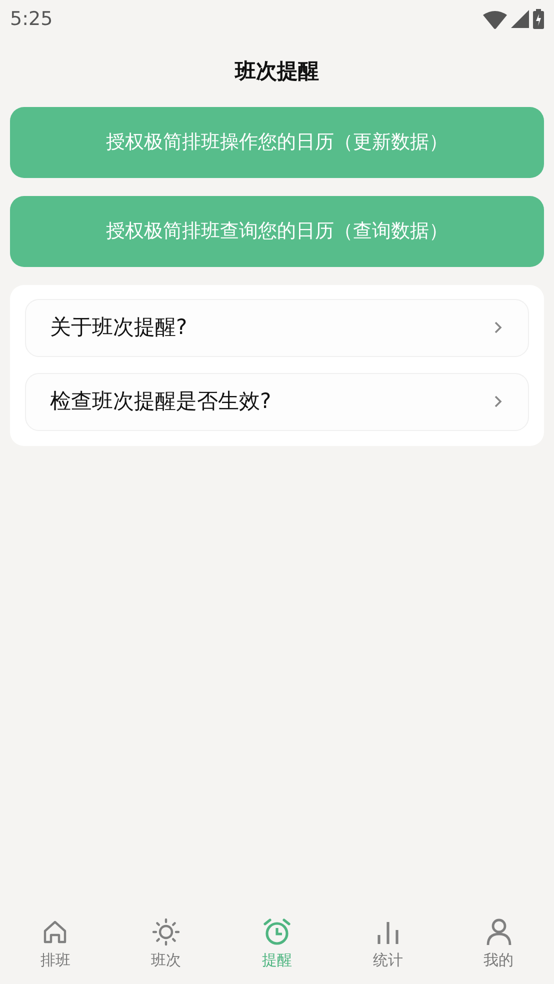  Describe the element at coordinates (55, 945) in the screenshot. I see `tab: 排班` at that location.